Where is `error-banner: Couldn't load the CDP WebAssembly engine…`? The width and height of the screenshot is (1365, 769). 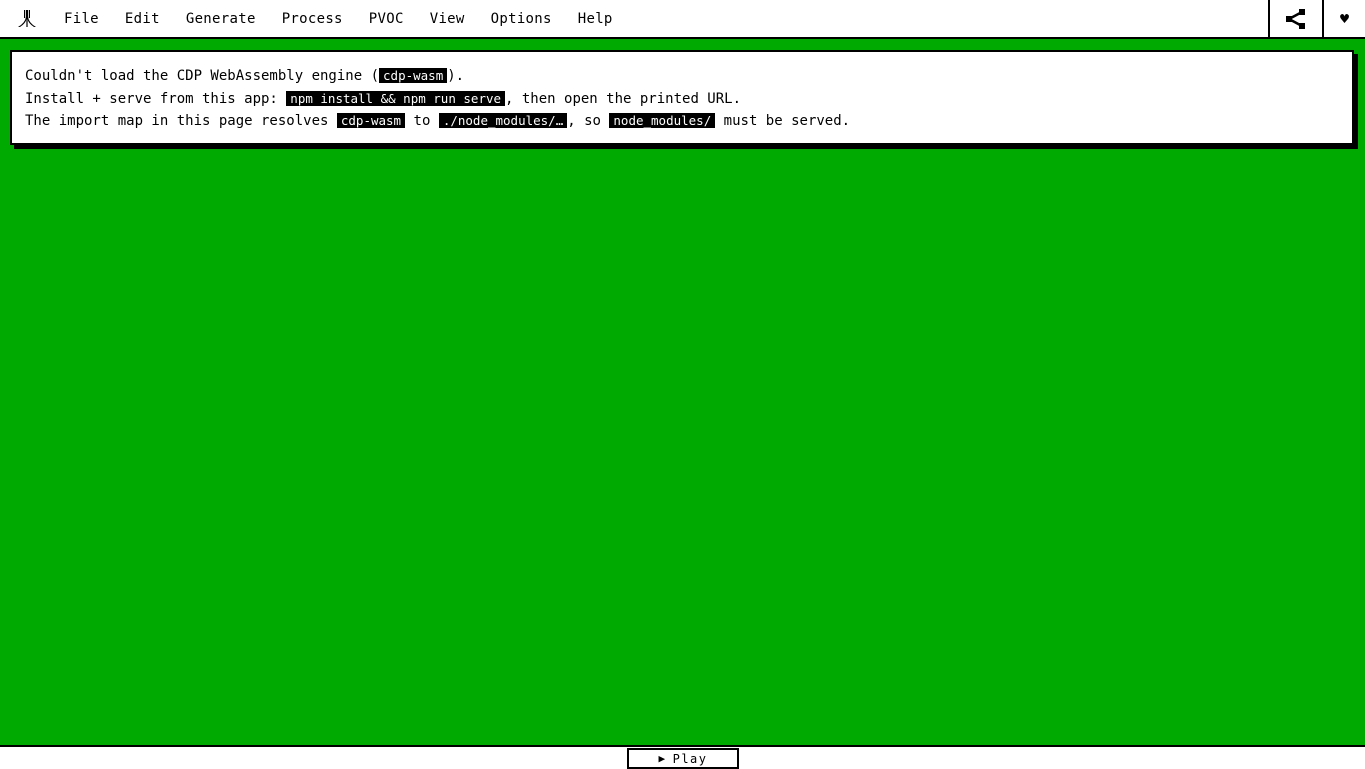
error-banner: Couldn't load the CDP WebAssembly engine… is located at coordinates (682, 97).